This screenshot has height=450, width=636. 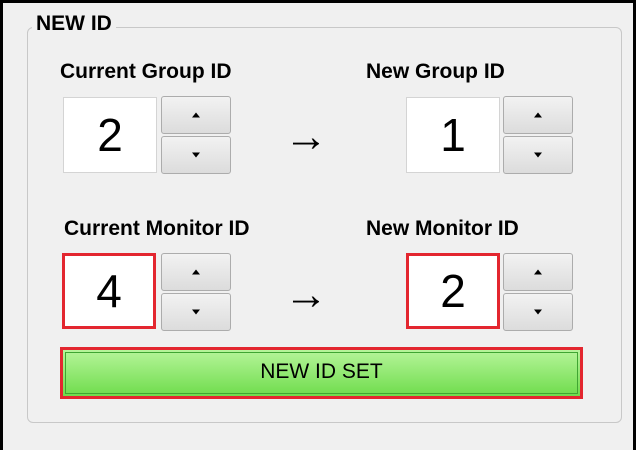 I want to click on new-monitor-id-label: New Monitor ID, so click(x=442, y=228).